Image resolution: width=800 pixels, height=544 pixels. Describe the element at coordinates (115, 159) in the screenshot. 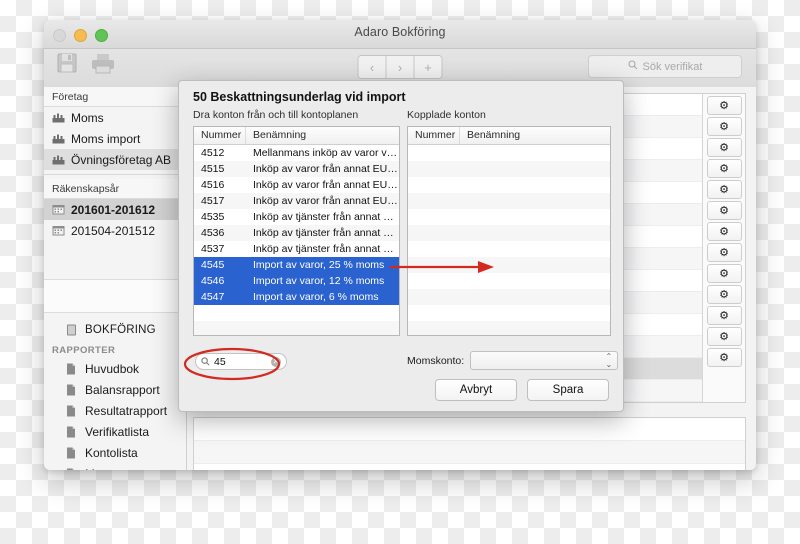

I see `sidebar-item-ovningsforetag-ab: Övningsföretag AB` at that location.